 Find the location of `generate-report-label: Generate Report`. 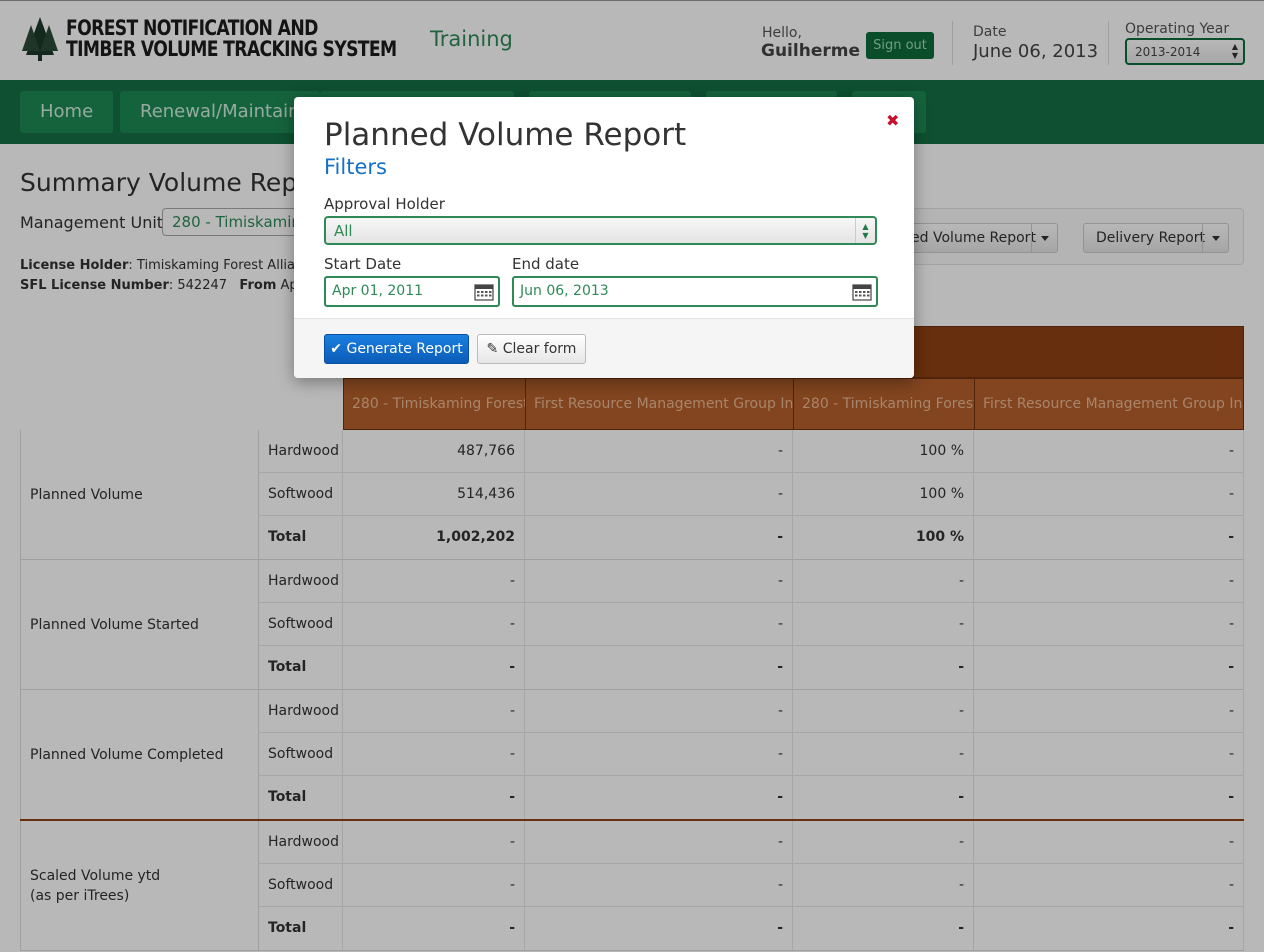

generate-report-label: Generate Report is located at coordinates (404, 349).